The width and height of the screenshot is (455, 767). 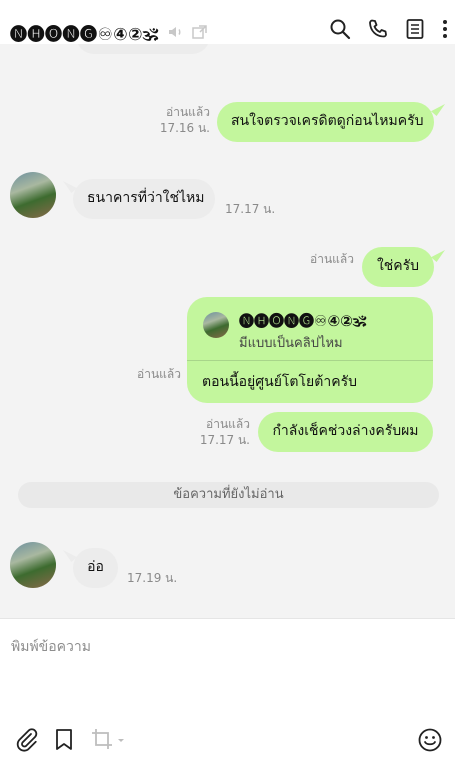 What do you see at coordinates (64, 740) in the screenshot?
I see `bookmark-icon` at bounding box center [64, 740].